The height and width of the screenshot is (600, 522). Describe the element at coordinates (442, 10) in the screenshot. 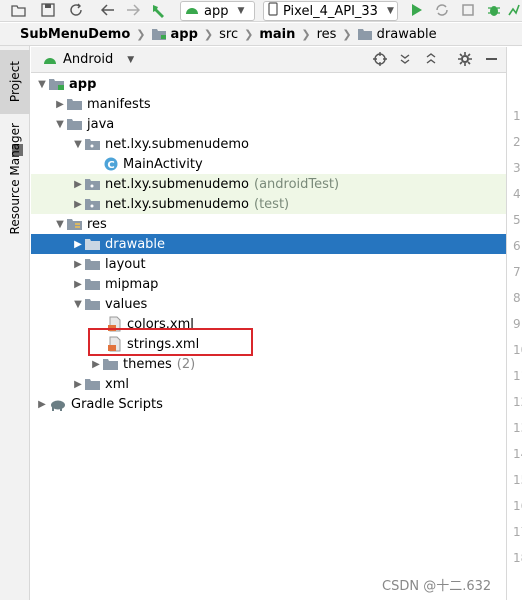

I see `apply-changes-icon` at that location.